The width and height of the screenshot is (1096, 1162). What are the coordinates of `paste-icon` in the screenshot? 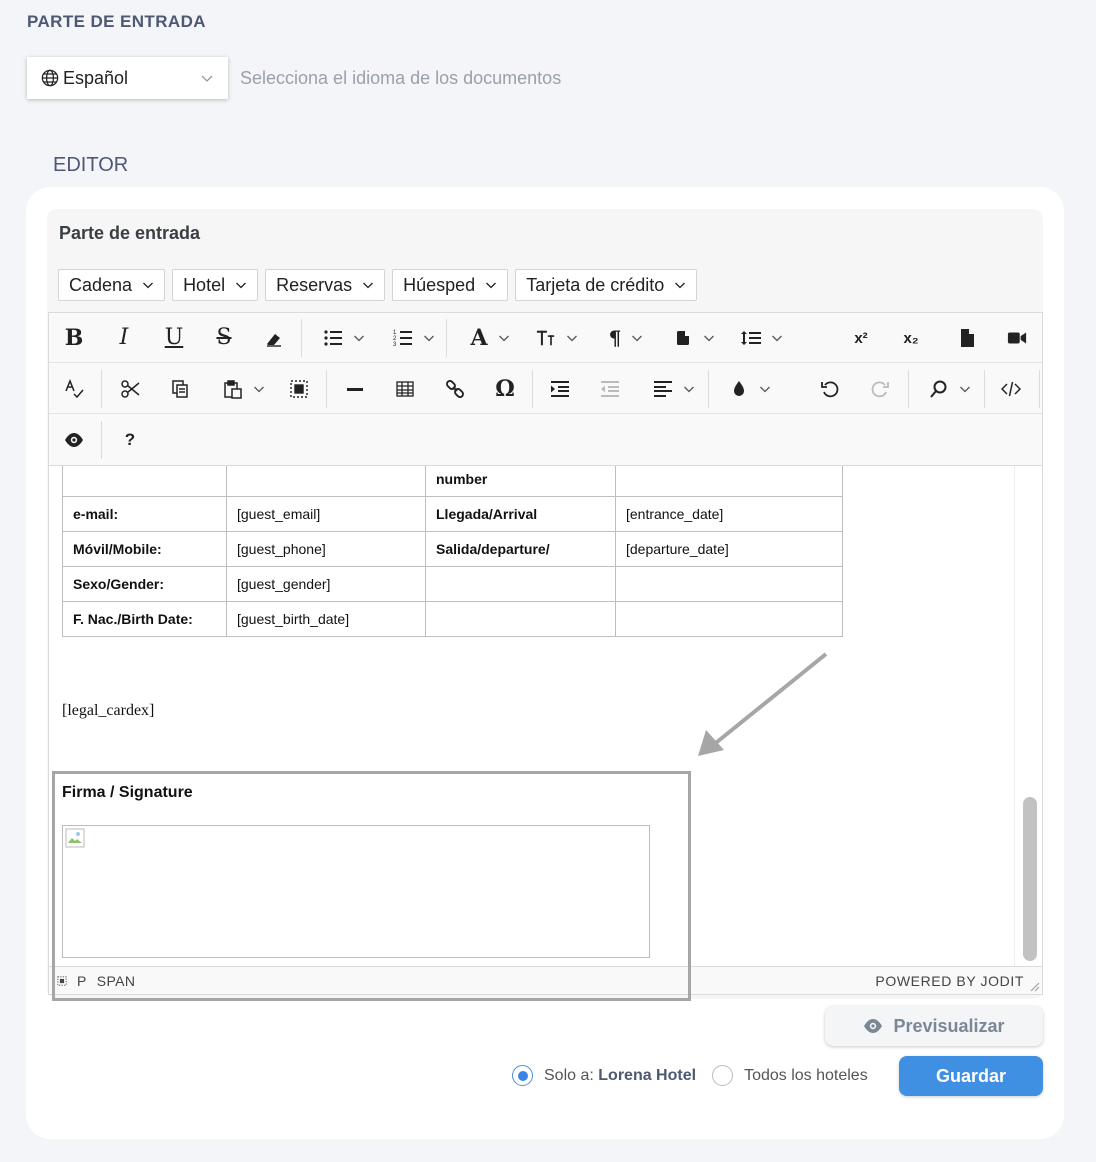 It's located at (233, 389).